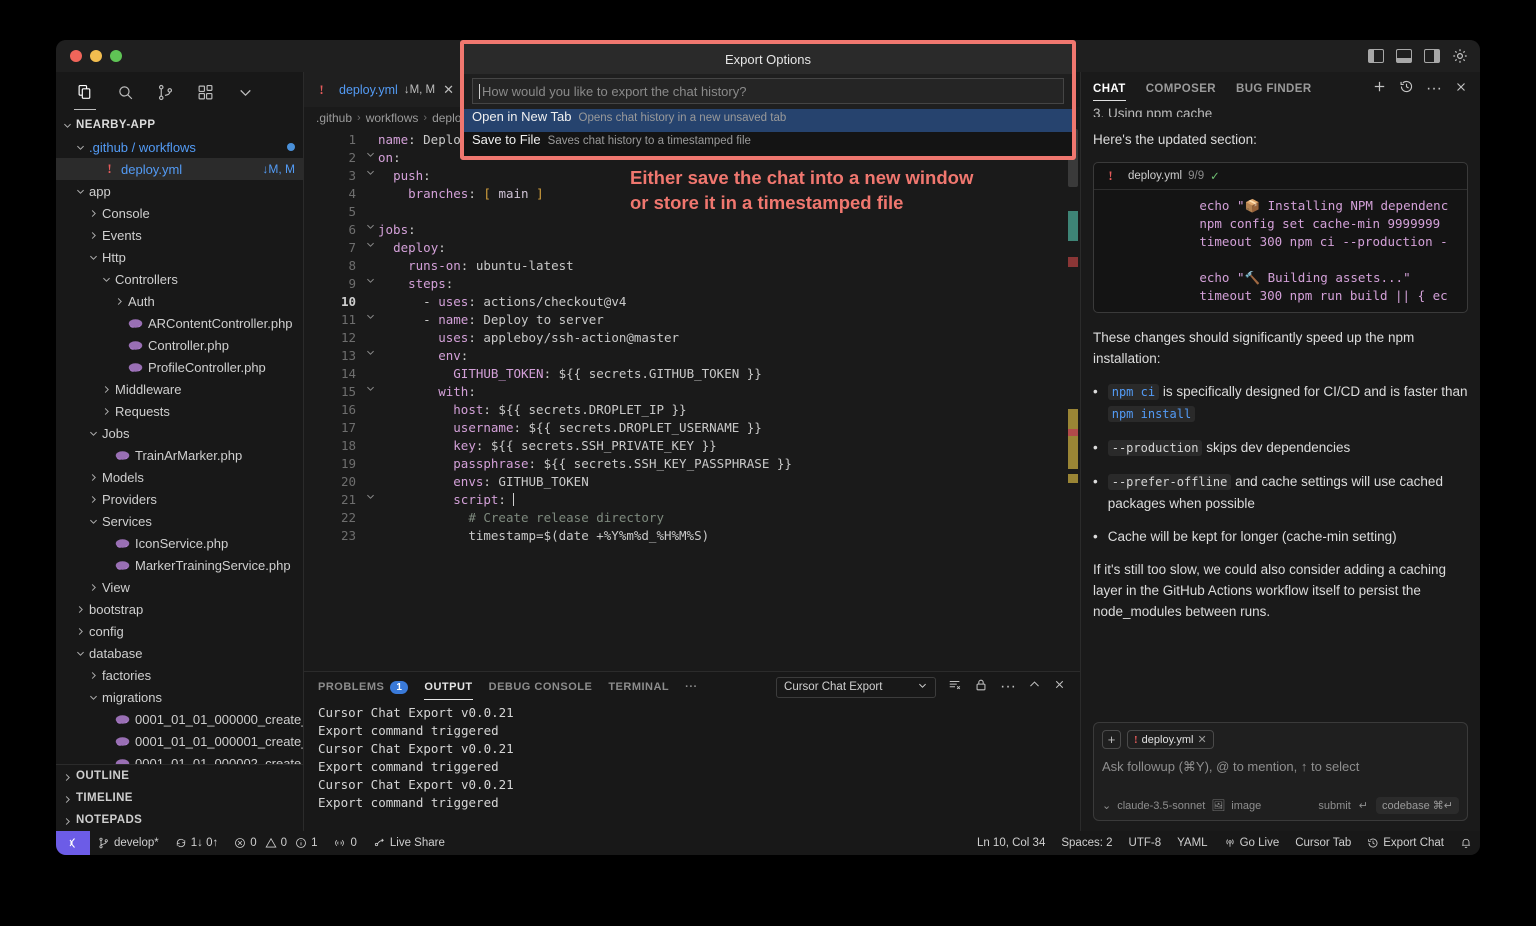  Describe the element at coordinates (392, 118) in the screenshot. I see `breadcrumb-item: workflows` at that location.